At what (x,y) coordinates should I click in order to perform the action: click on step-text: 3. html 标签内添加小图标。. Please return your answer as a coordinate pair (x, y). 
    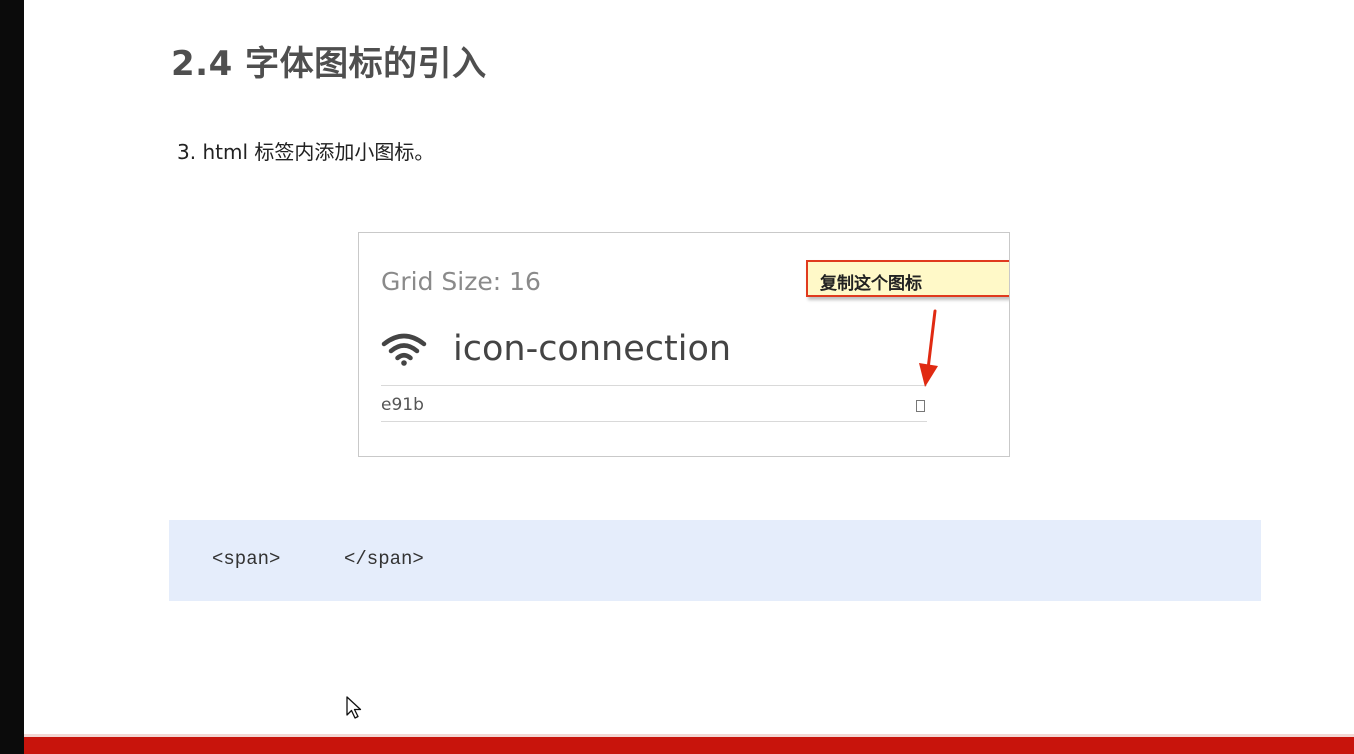
    Looking at the image, I should click on (306, 152).